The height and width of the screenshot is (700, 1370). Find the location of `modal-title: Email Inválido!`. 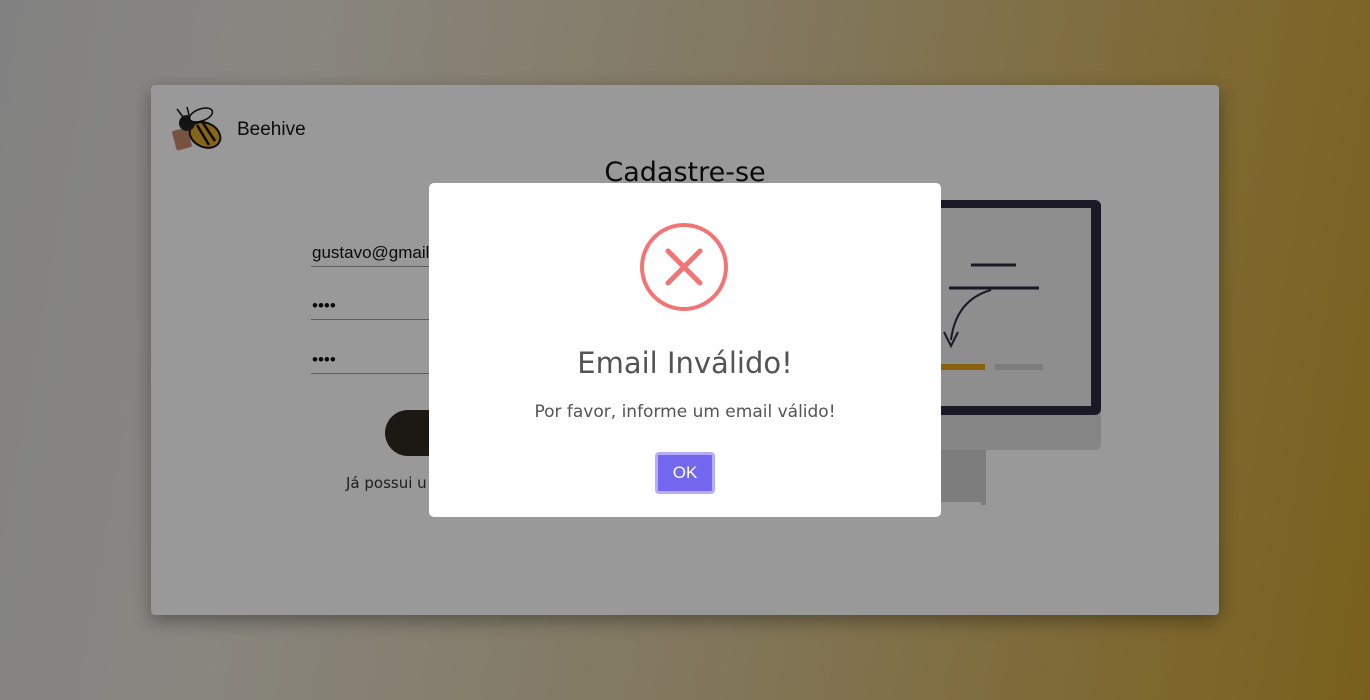

modal-title: Email Inválido! is located at coordinates (685, 363).